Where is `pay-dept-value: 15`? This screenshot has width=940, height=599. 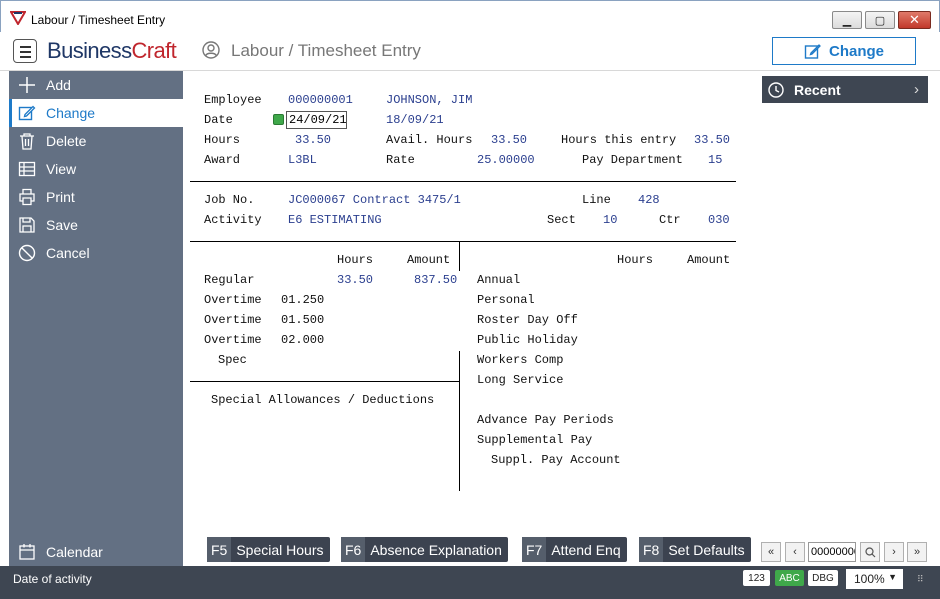 pay-dept-value: 15 is located at coordinates (715, 160).